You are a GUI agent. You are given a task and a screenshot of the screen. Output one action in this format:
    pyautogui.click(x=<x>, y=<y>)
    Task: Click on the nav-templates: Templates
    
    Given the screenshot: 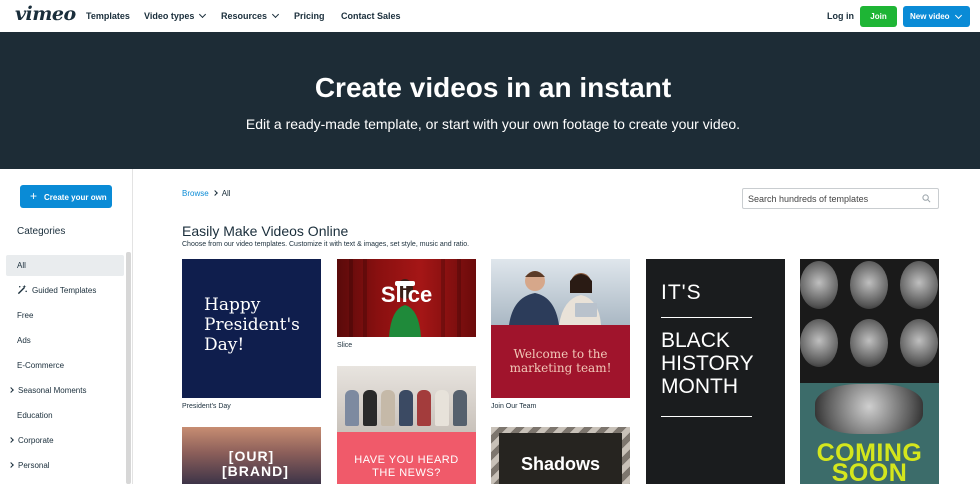 What is the action you would take?
    pyautogui.click(x=108, y=16)
    